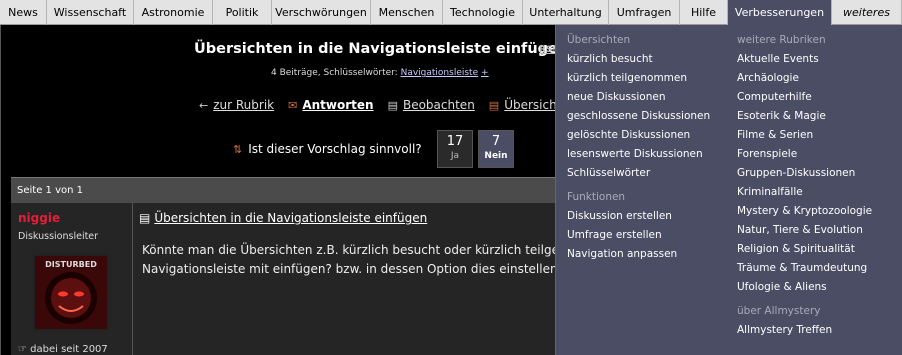 This screenshot has width=902, height=355. I want to click on dropdown-menu-item: Aktuelle Events, so click(804, 59).